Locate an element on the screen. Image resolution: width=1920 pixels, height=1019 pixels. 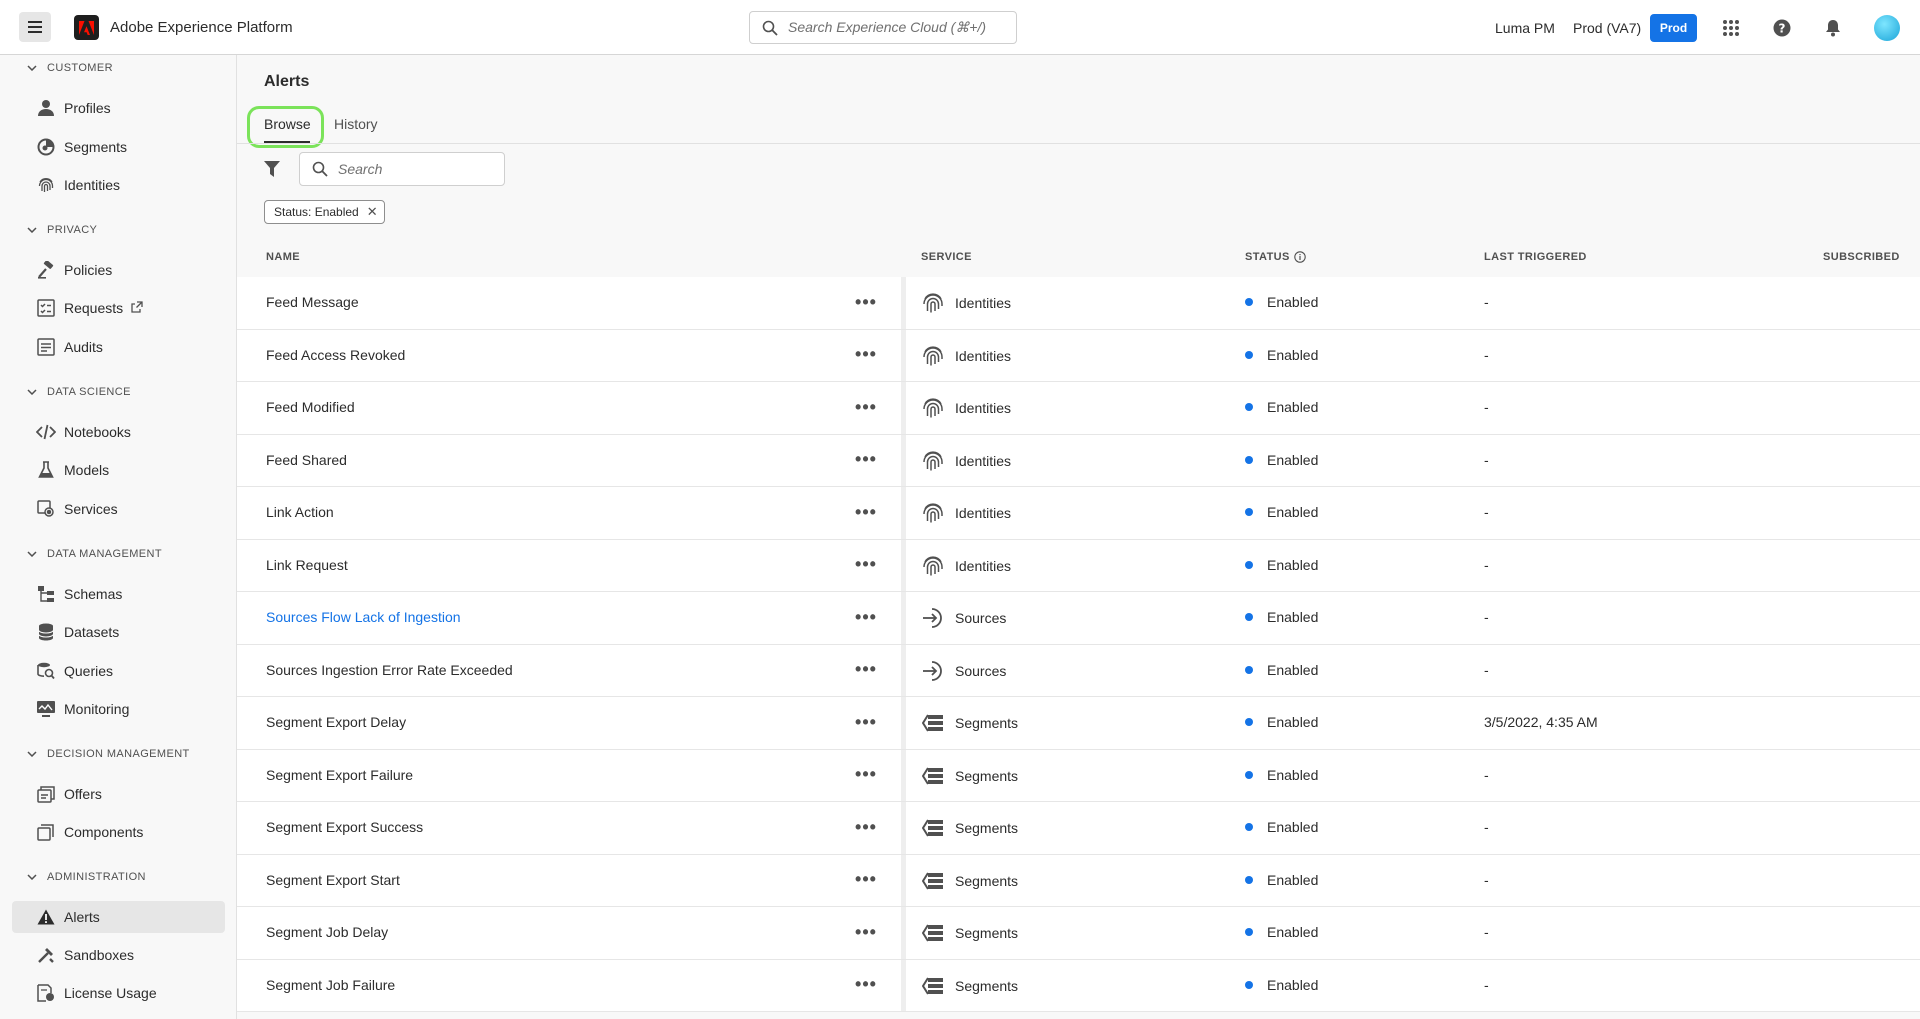
alert-name: Feed Message is located at coordinates (312, 302).